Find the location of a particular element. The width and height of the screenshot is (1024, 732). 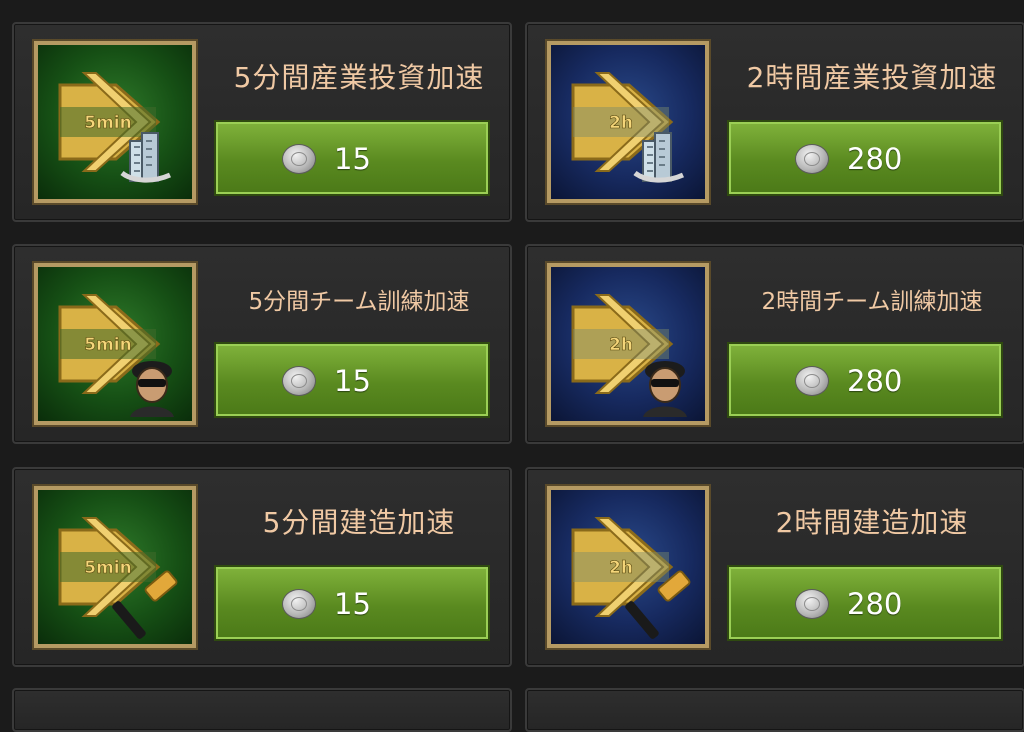

item-title: 2時間産業投資加速 is located at coordinates (872, 77).